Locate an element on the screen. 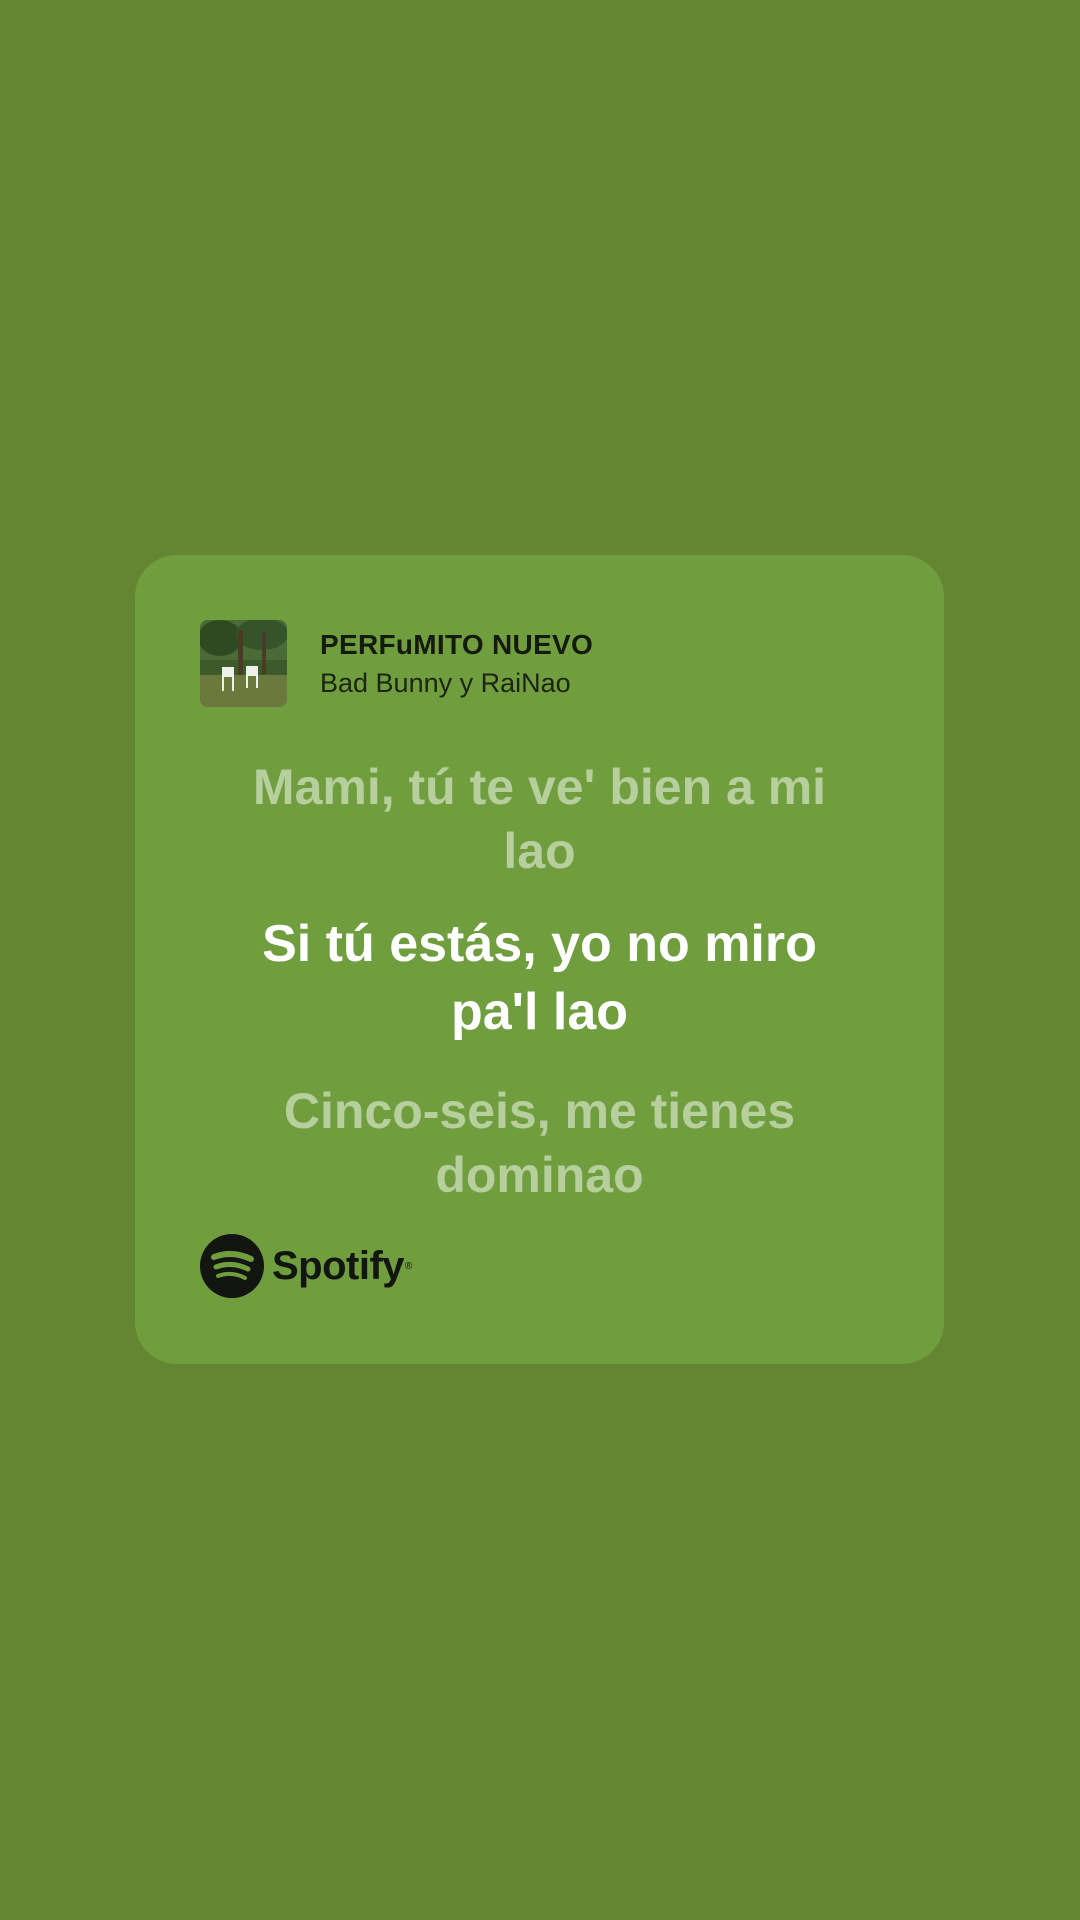 The width and height of the screenshot is (1080, 1920). track-artist: Bad Bunny y RaiNao is located at coordinates (445, 682).